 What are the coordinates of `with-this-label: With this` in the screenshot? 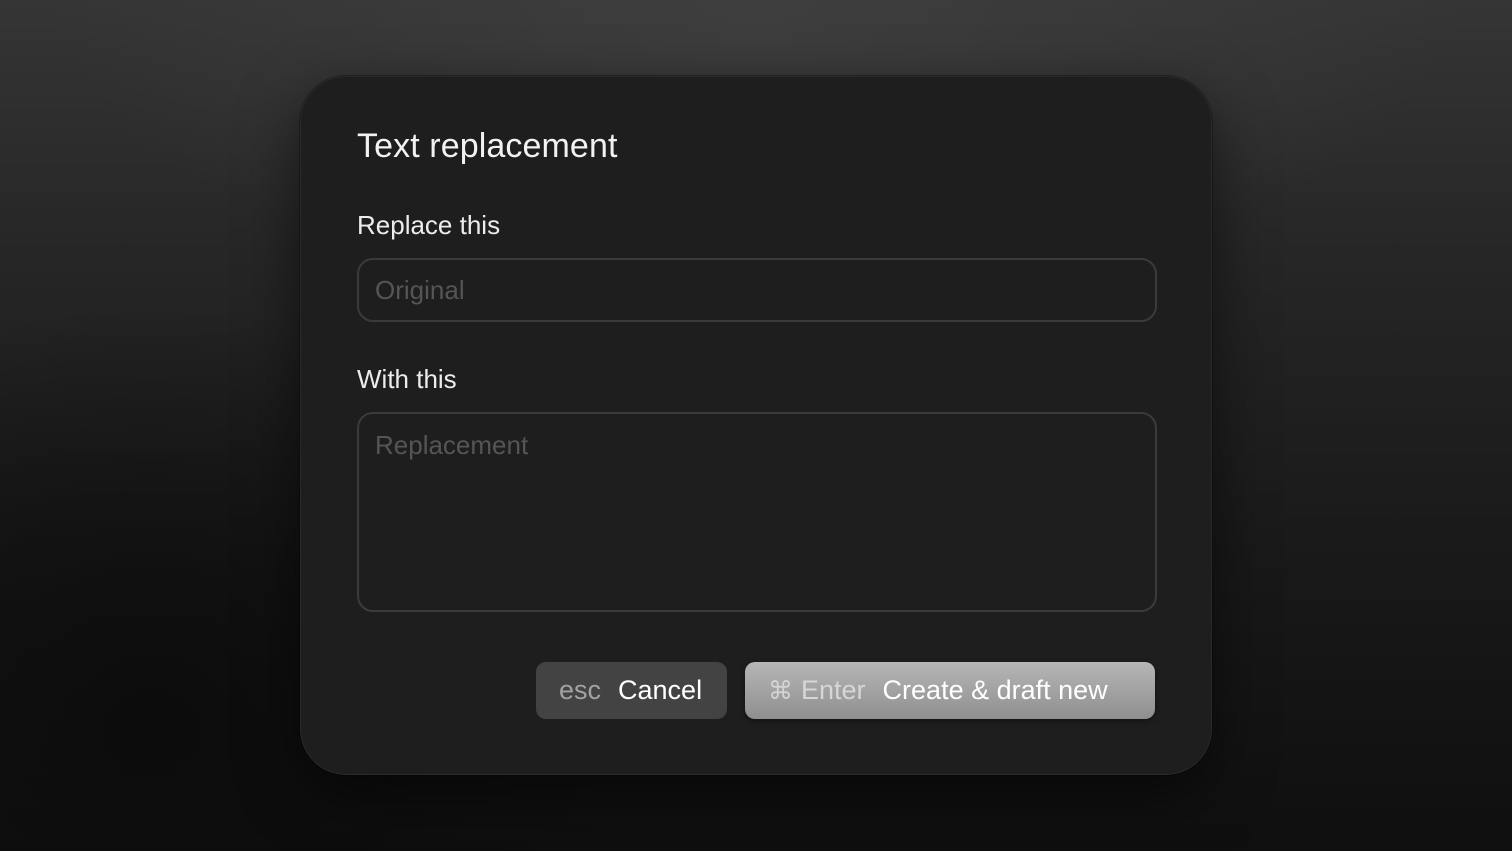 It's located at (407, 379).